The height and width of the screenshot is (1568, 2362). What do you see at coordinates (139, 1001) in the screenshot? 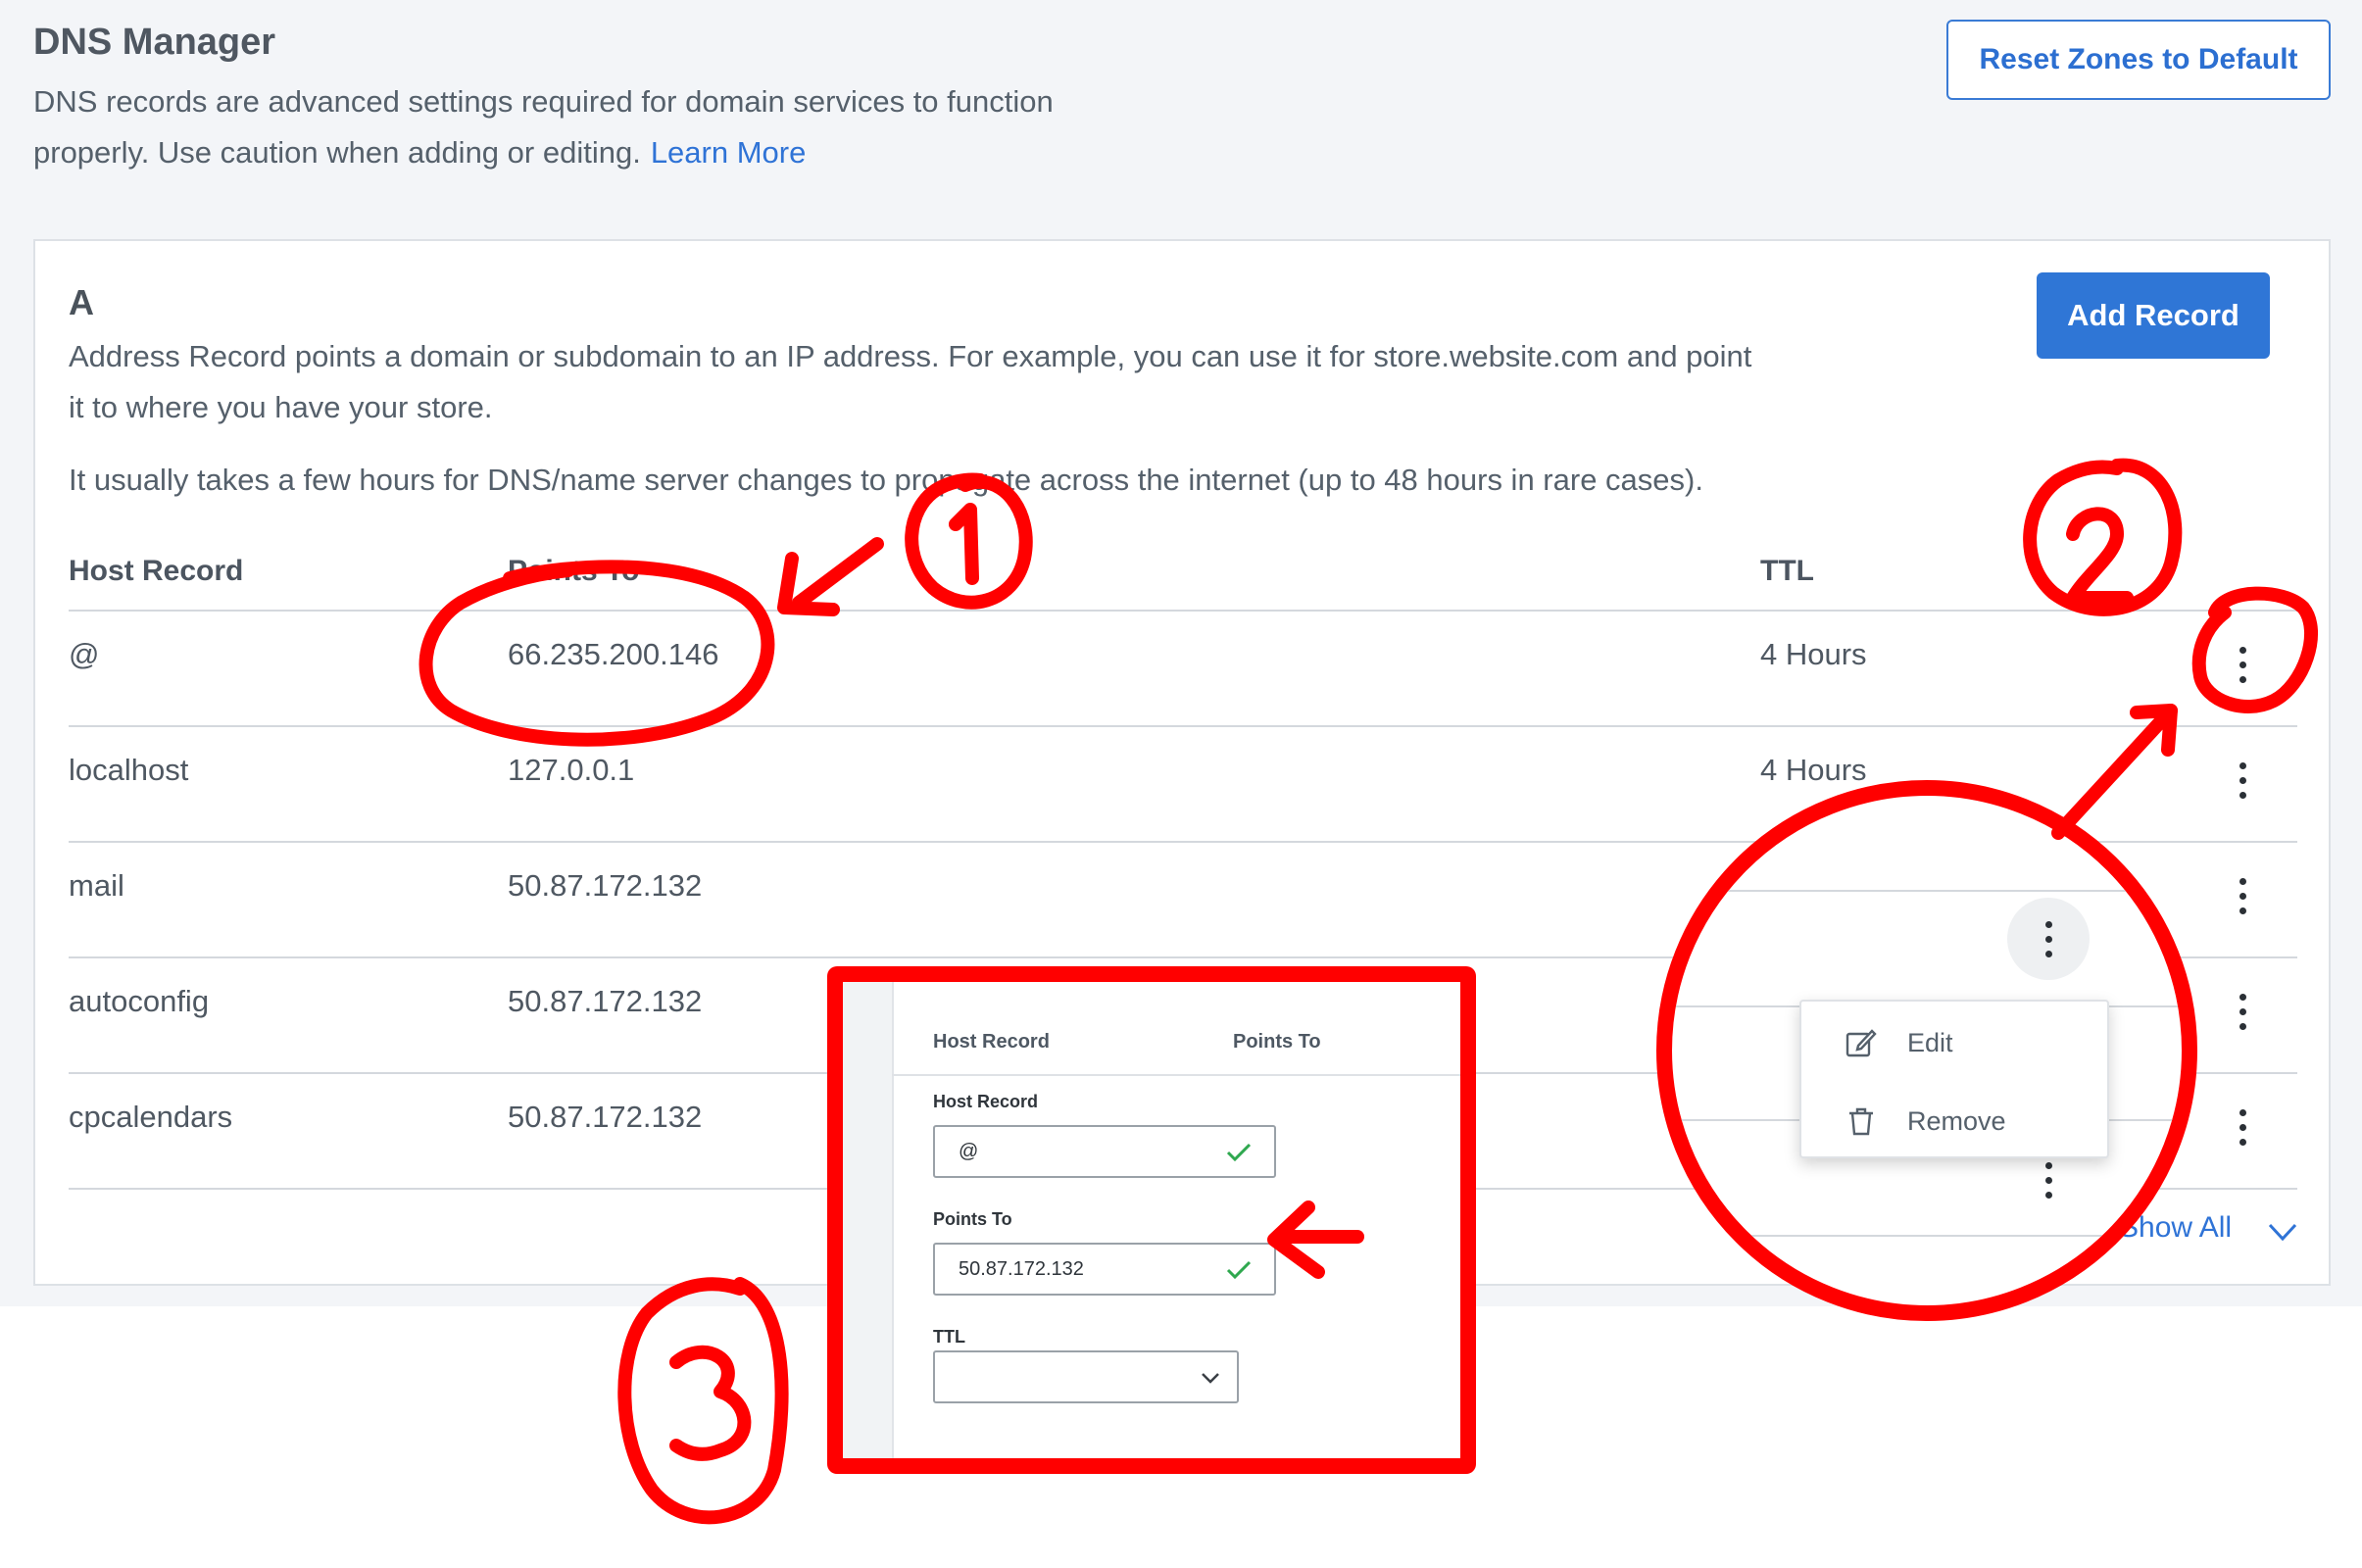
I see `row-host: autoconfig` at bounding box center [139, 1001].